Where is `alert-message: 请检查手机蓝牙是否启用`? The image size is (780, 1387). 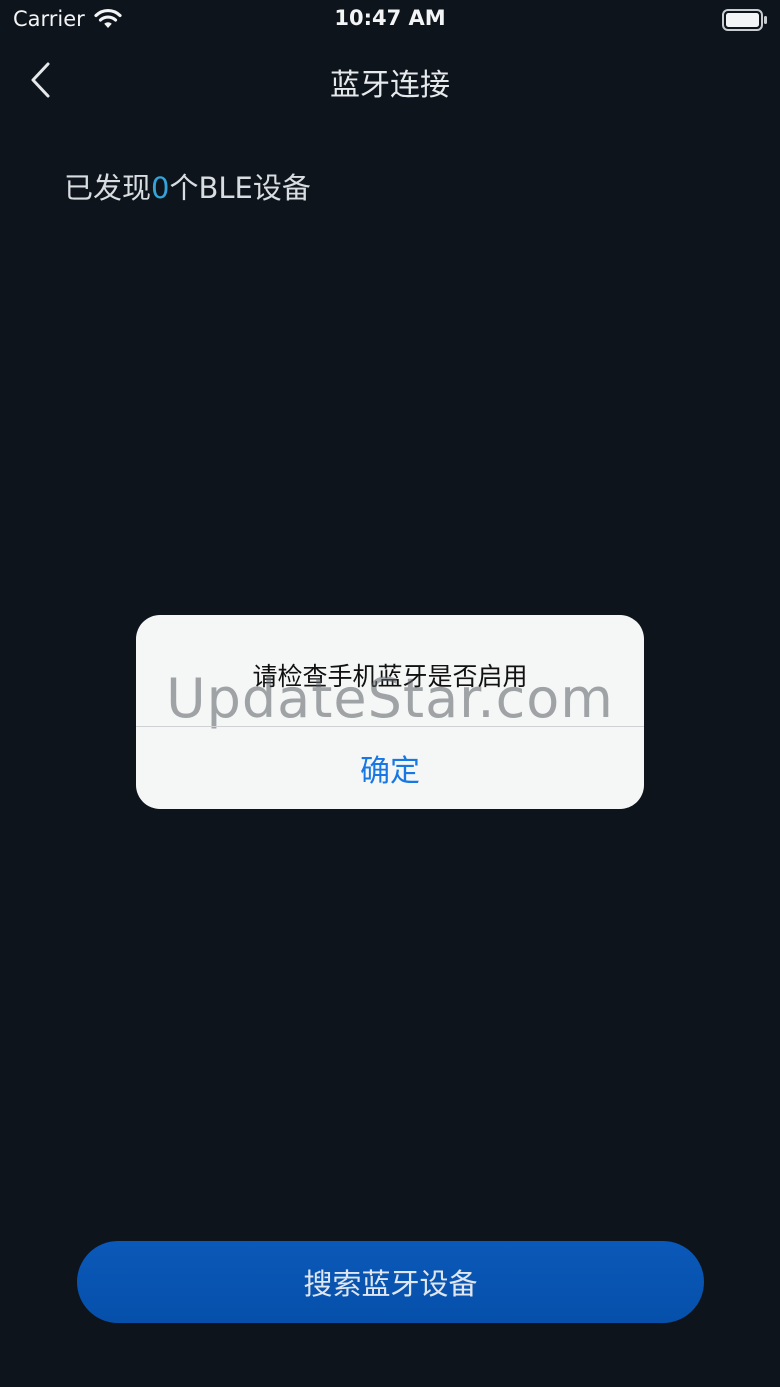
alert-message: 请检查手机蓝牙是否启用 is located at coordinates (390, 676).